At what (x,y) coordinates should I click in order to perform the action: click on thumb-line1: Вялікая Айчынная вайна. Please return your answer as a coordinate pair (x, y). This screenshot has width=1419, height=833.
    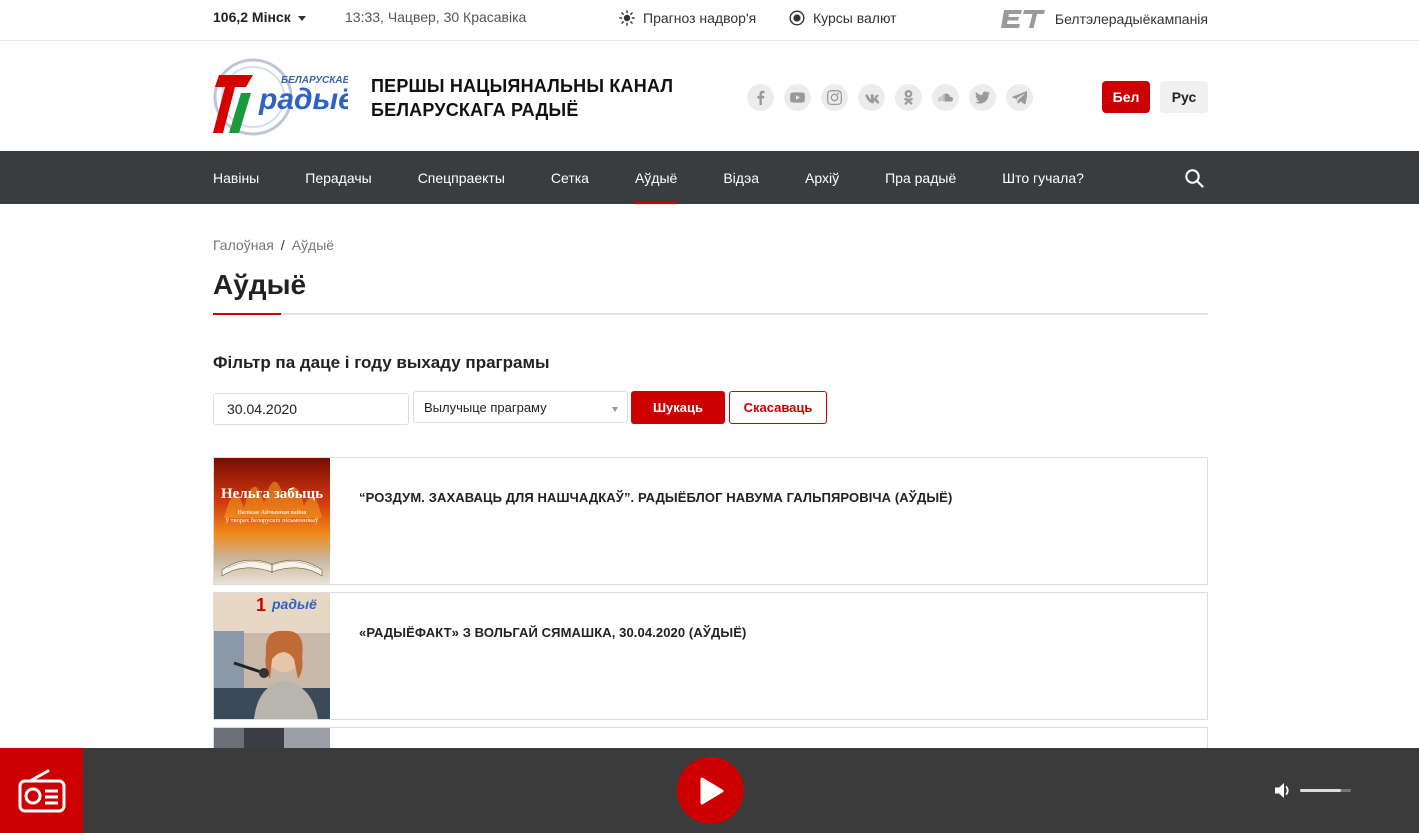
    Looking at the image, I should click on (272, 512).